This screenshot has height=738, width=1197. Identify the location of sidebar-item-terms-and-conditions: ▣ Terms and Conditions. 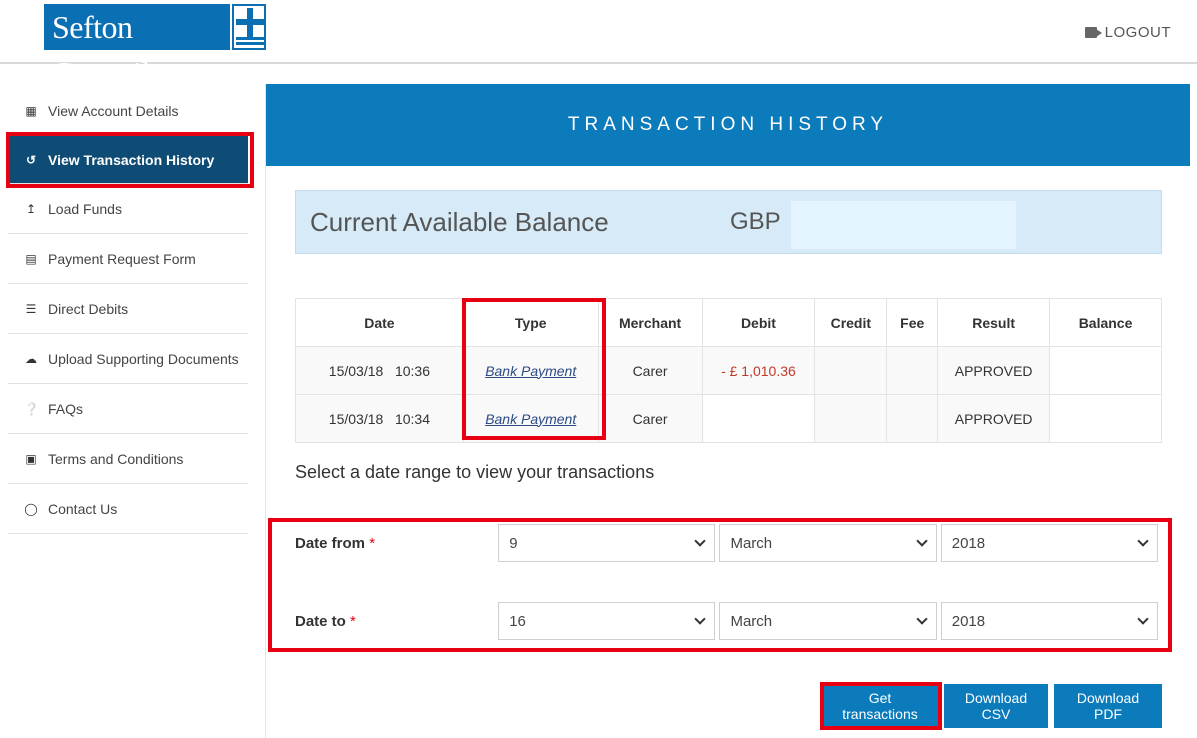
(128, 459).